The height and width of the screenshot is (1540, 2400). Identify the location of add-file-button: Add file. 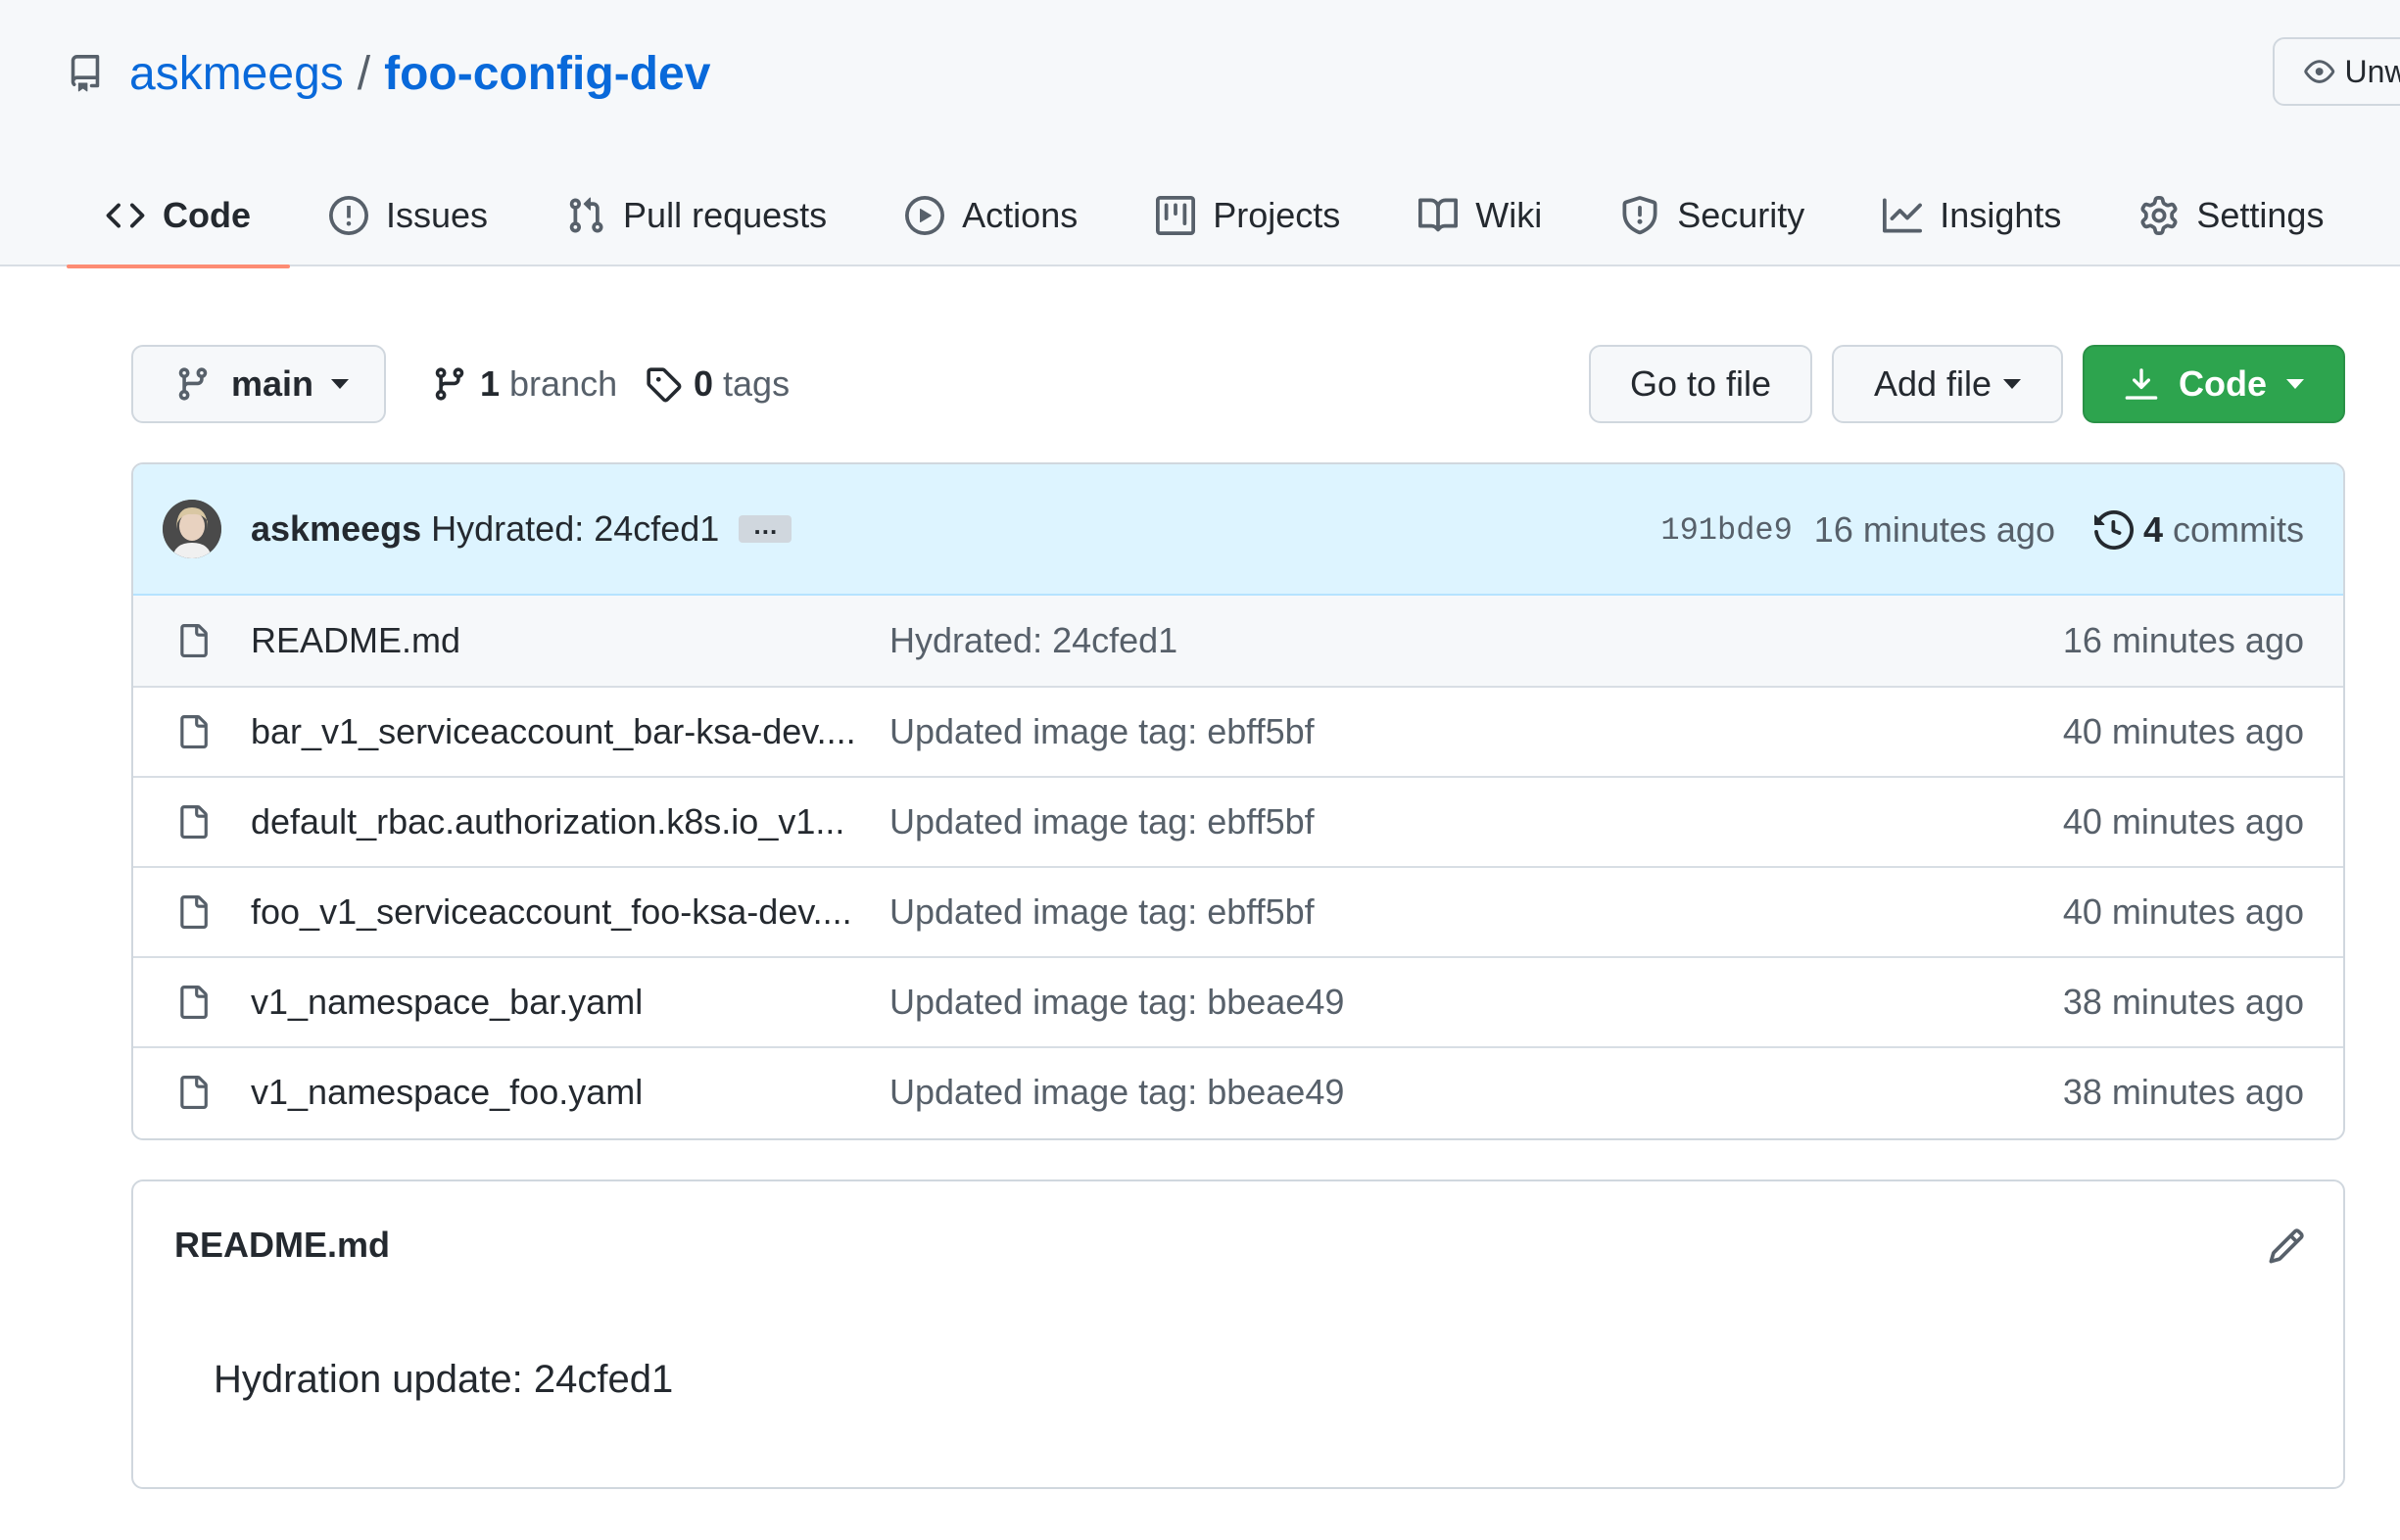
(1947, 384).